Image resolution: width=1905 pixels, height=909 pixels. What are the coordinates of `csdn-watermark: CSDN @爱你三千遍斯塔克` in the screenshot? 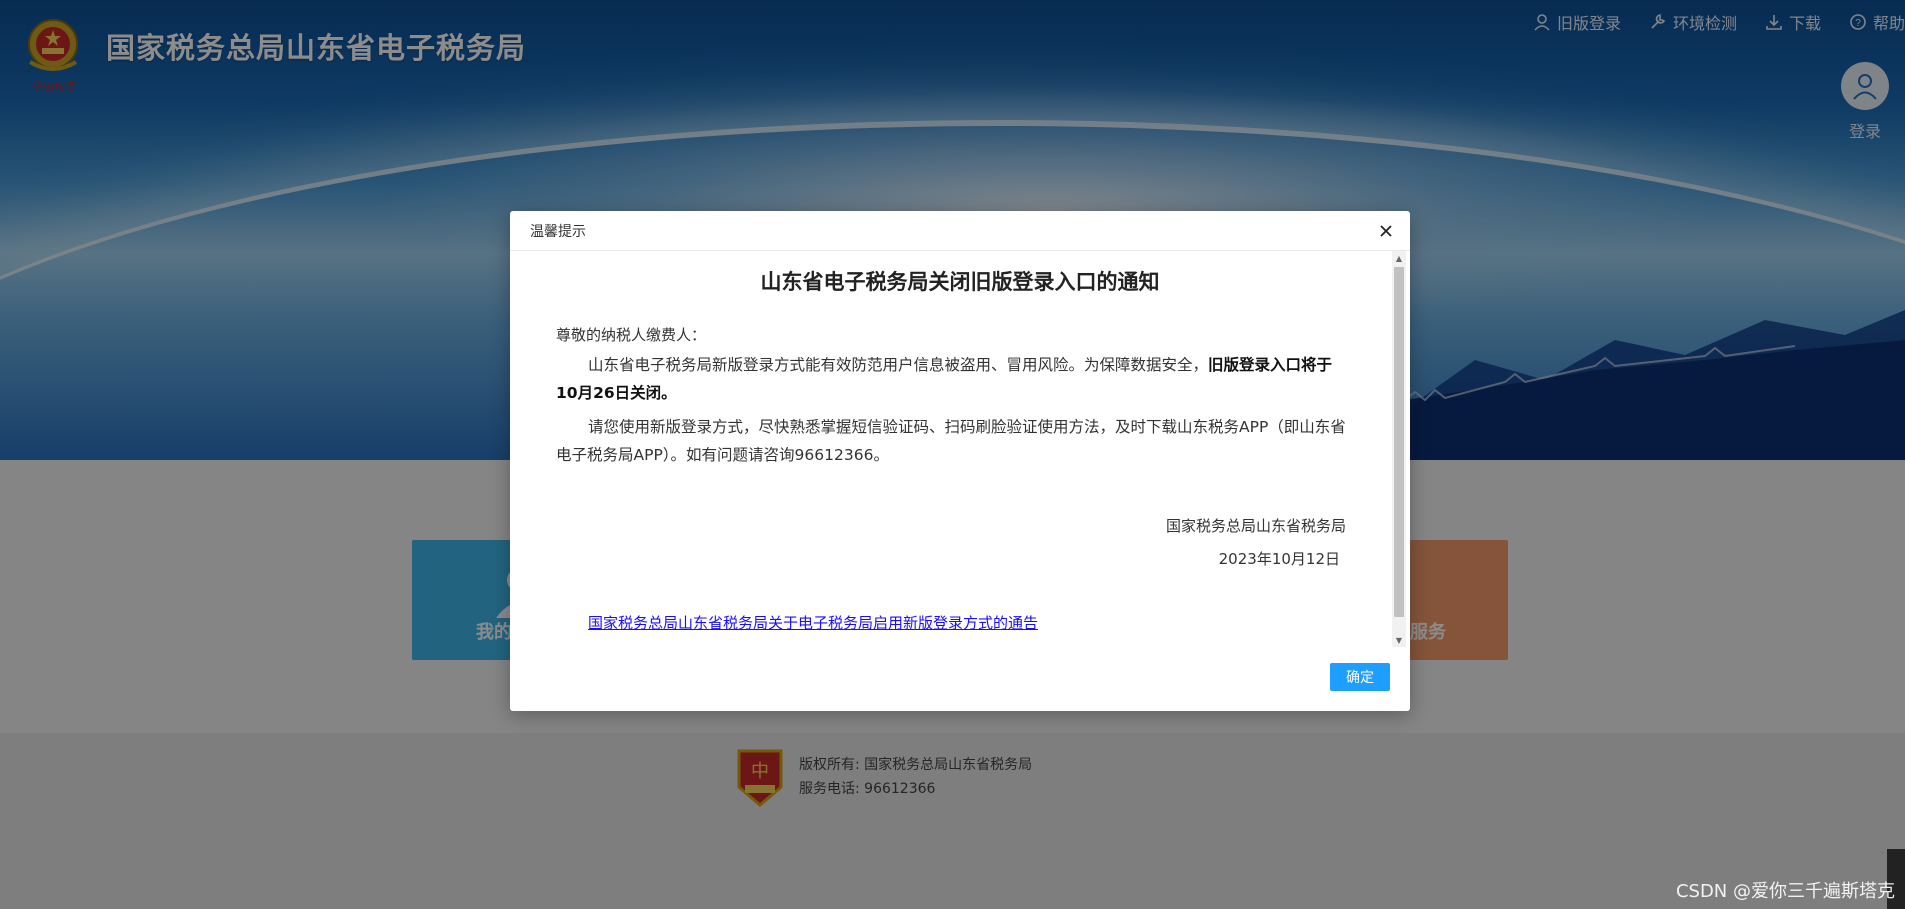 It's located at (1785, 891).